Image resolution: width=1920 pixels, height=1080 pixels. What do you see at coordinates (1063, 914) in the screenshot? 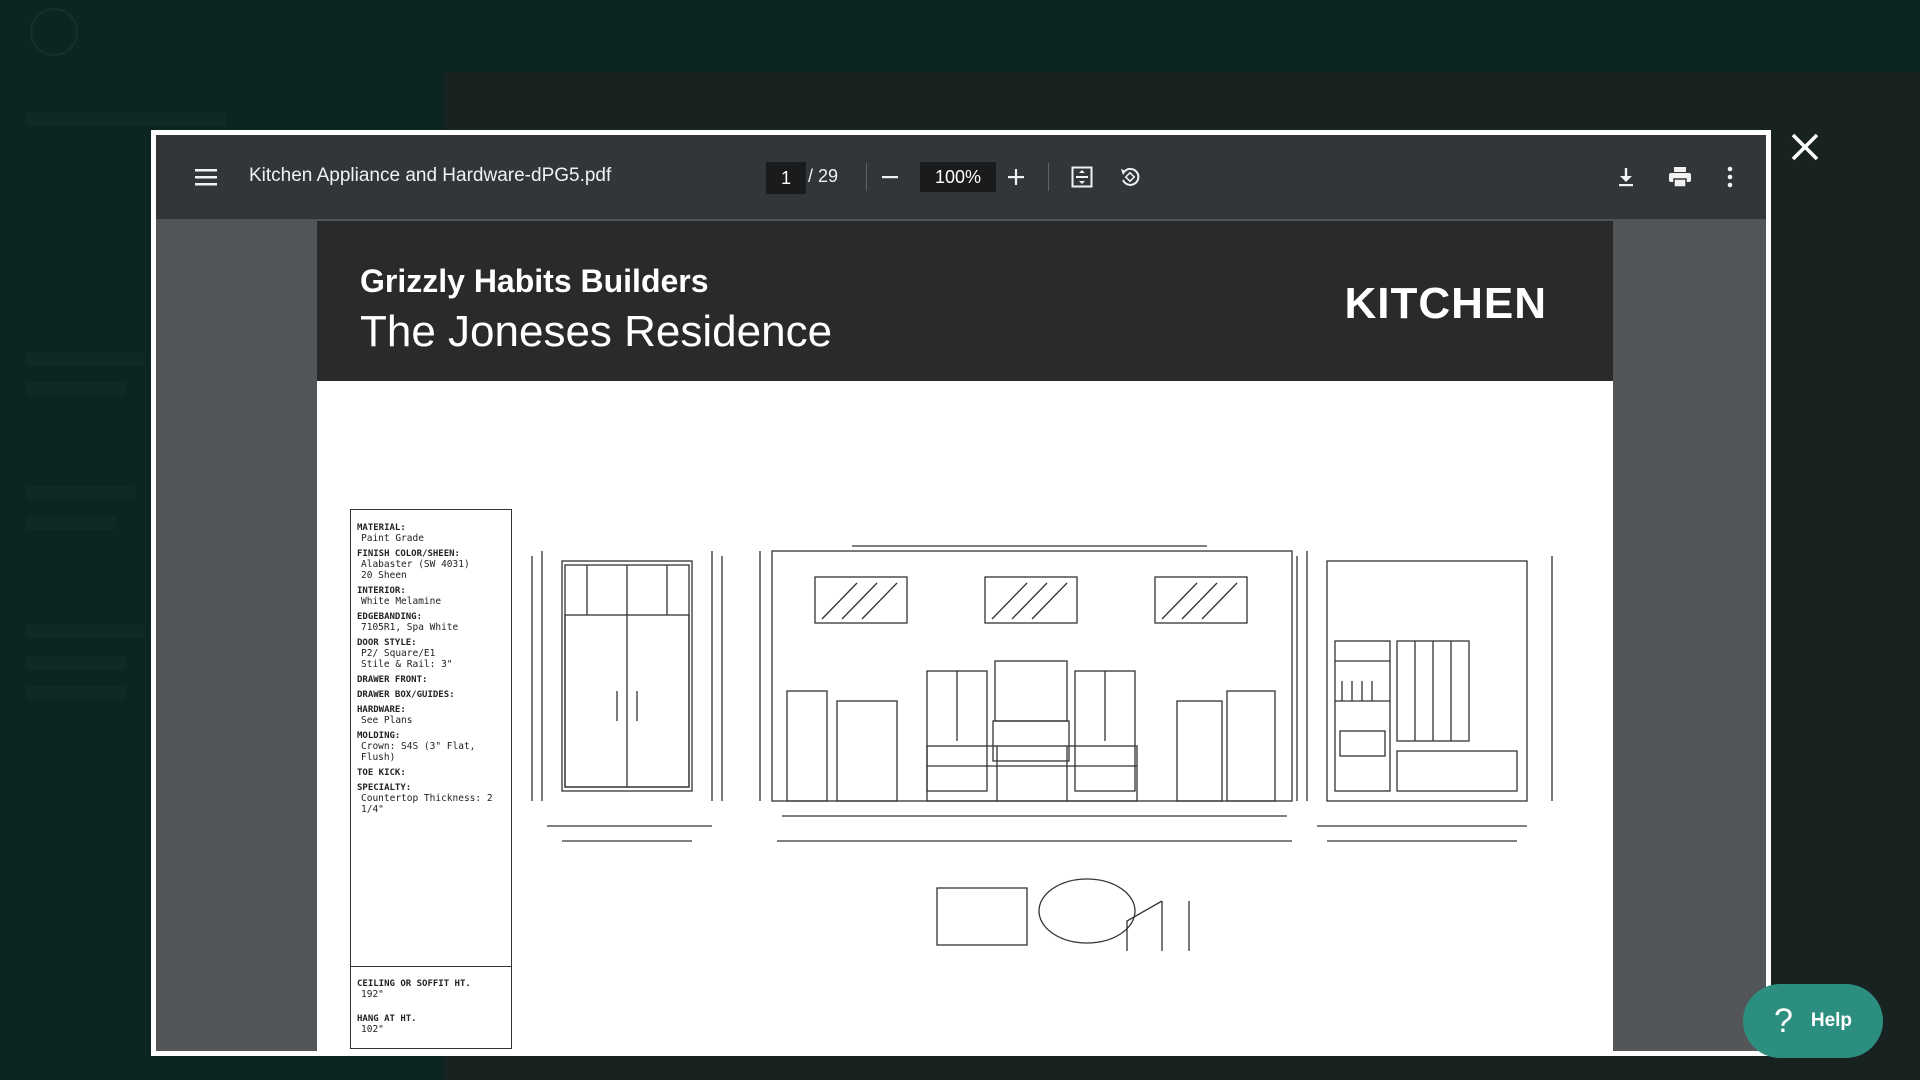
I see `detail-callouts` at bounding box center [1063, 914].